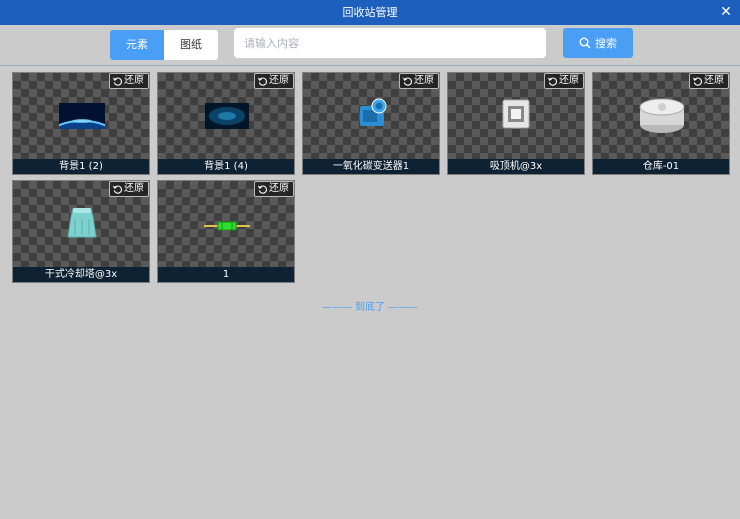 This screenshot has height=519, width=740. I want to click on recycle-item: 还原 1, so click(226, 231).